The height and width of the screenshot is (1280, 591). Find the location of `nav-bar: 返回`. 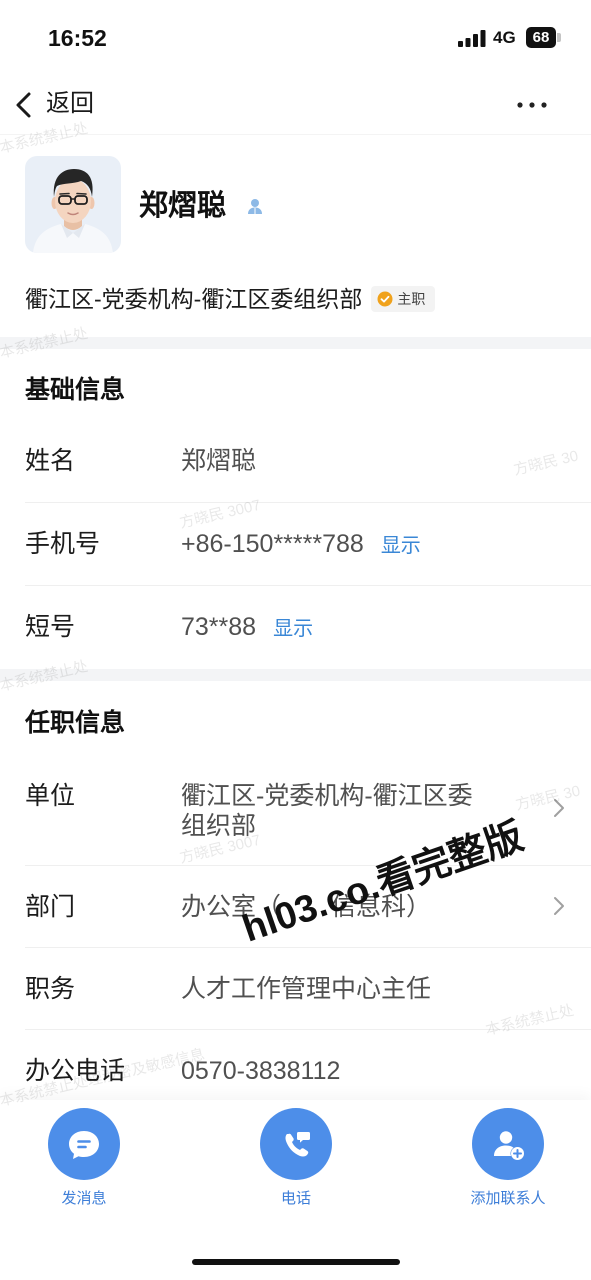

nav-bar: 返回 is located at coordinates (295, 105).